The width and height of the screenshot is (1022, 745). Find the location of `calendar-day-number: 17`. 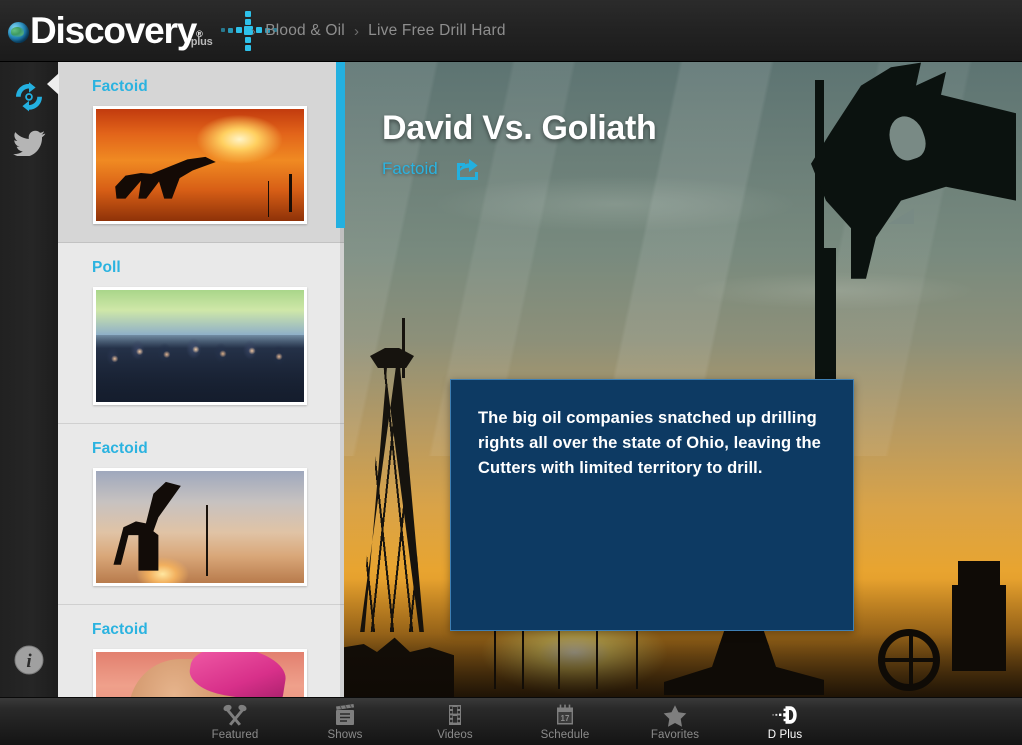

calendar-day-number: 17 is located at coordinates (565, 718).